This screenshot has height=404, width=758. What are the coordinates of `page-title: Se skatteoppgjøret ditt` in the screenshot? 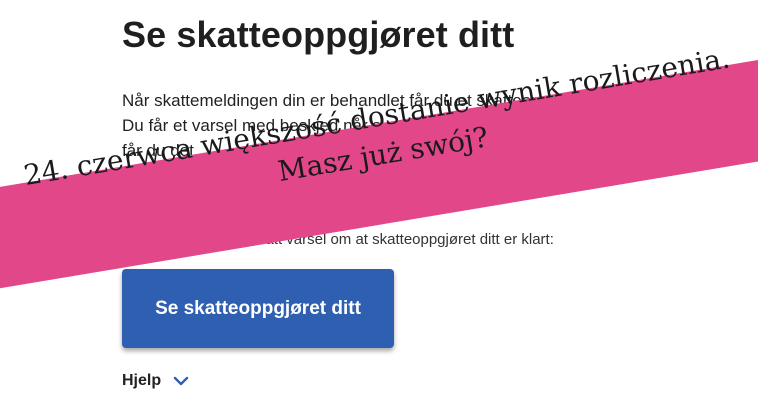 It's located at (318, 34).